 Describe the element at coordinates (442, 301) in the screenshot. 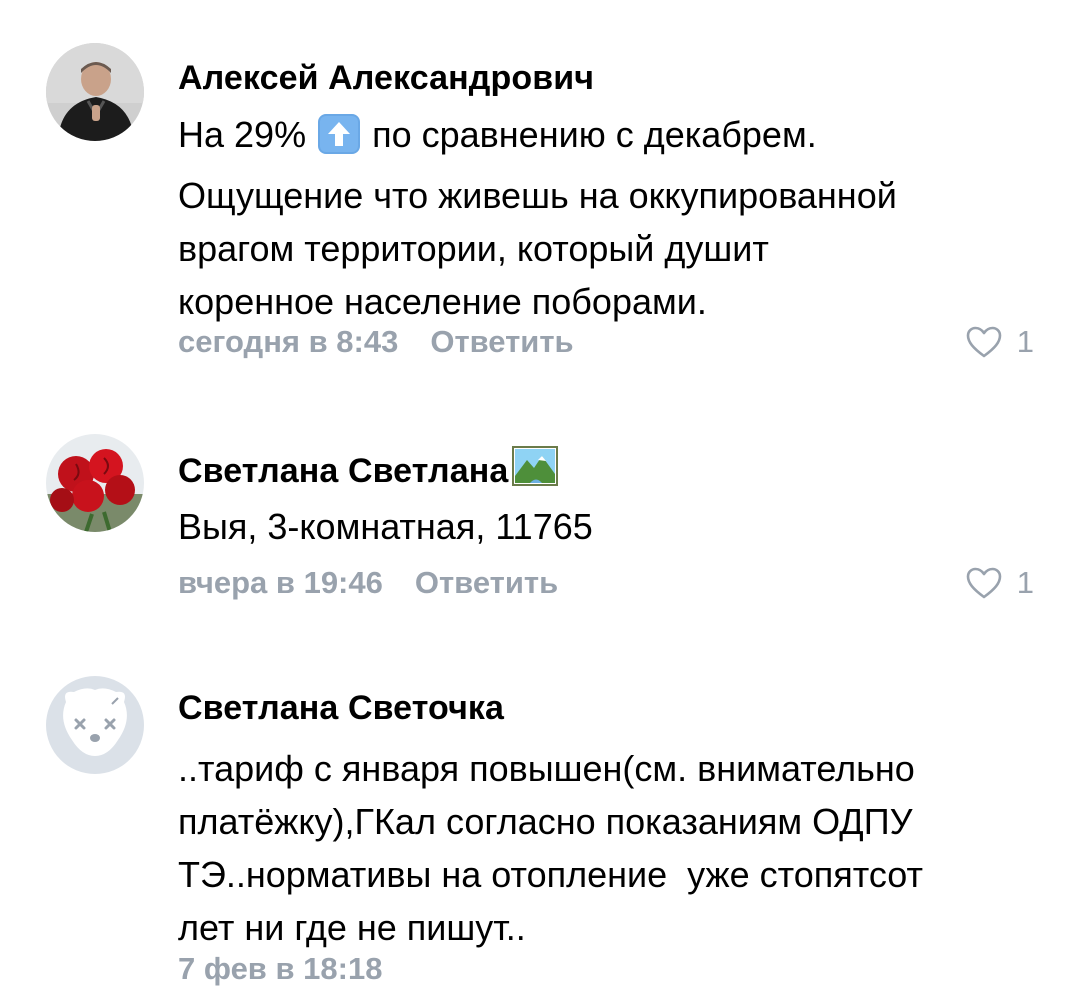

I see `comment-line: коренное население поборами.` at that location.